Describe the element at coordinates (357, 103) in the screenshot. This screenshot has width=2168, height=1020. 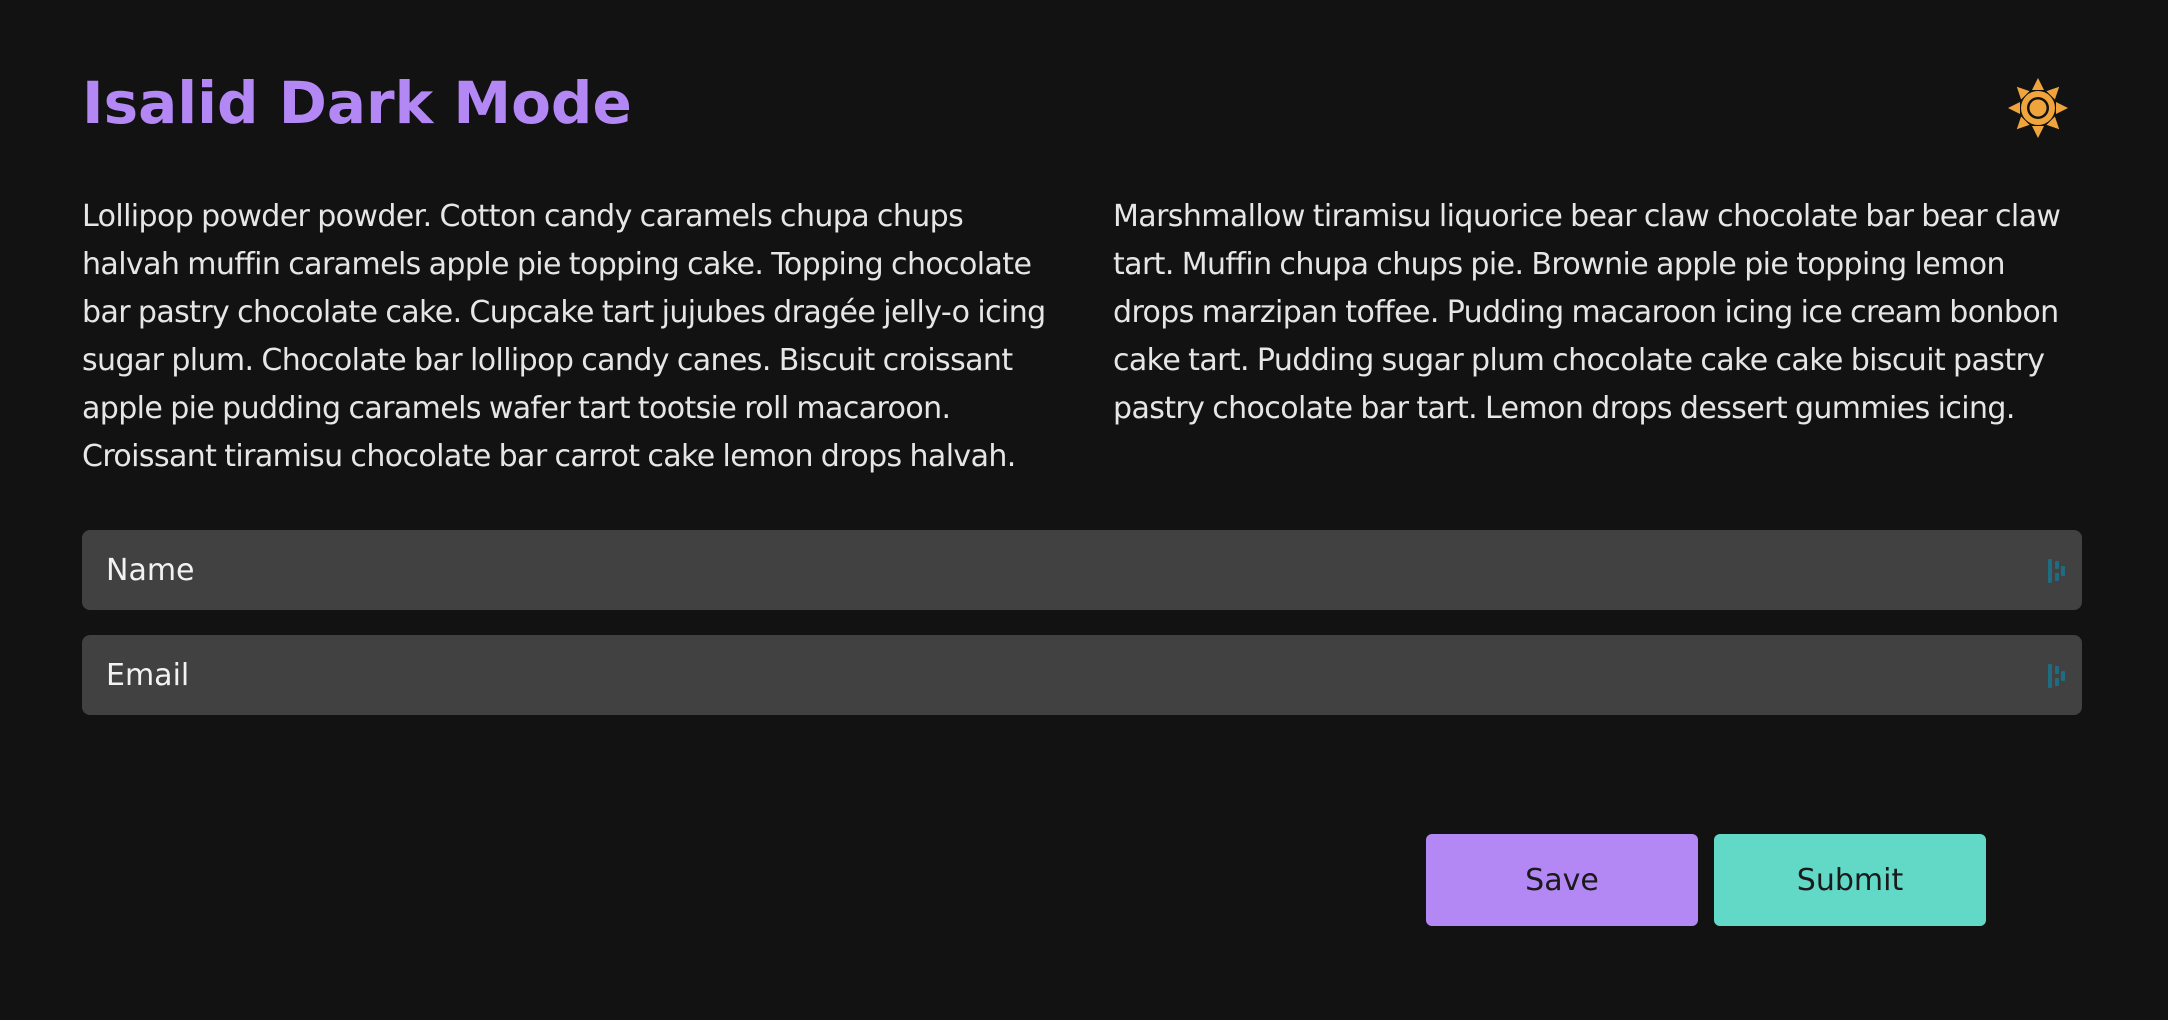
I see `page-title: Isalid Dark Mode` at that location.